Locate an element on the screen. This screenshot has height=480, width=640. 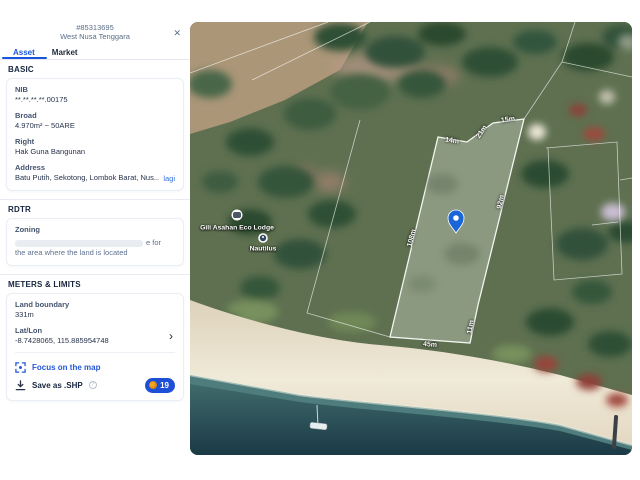
tab-market: Market is located at coordinates (65, 53).